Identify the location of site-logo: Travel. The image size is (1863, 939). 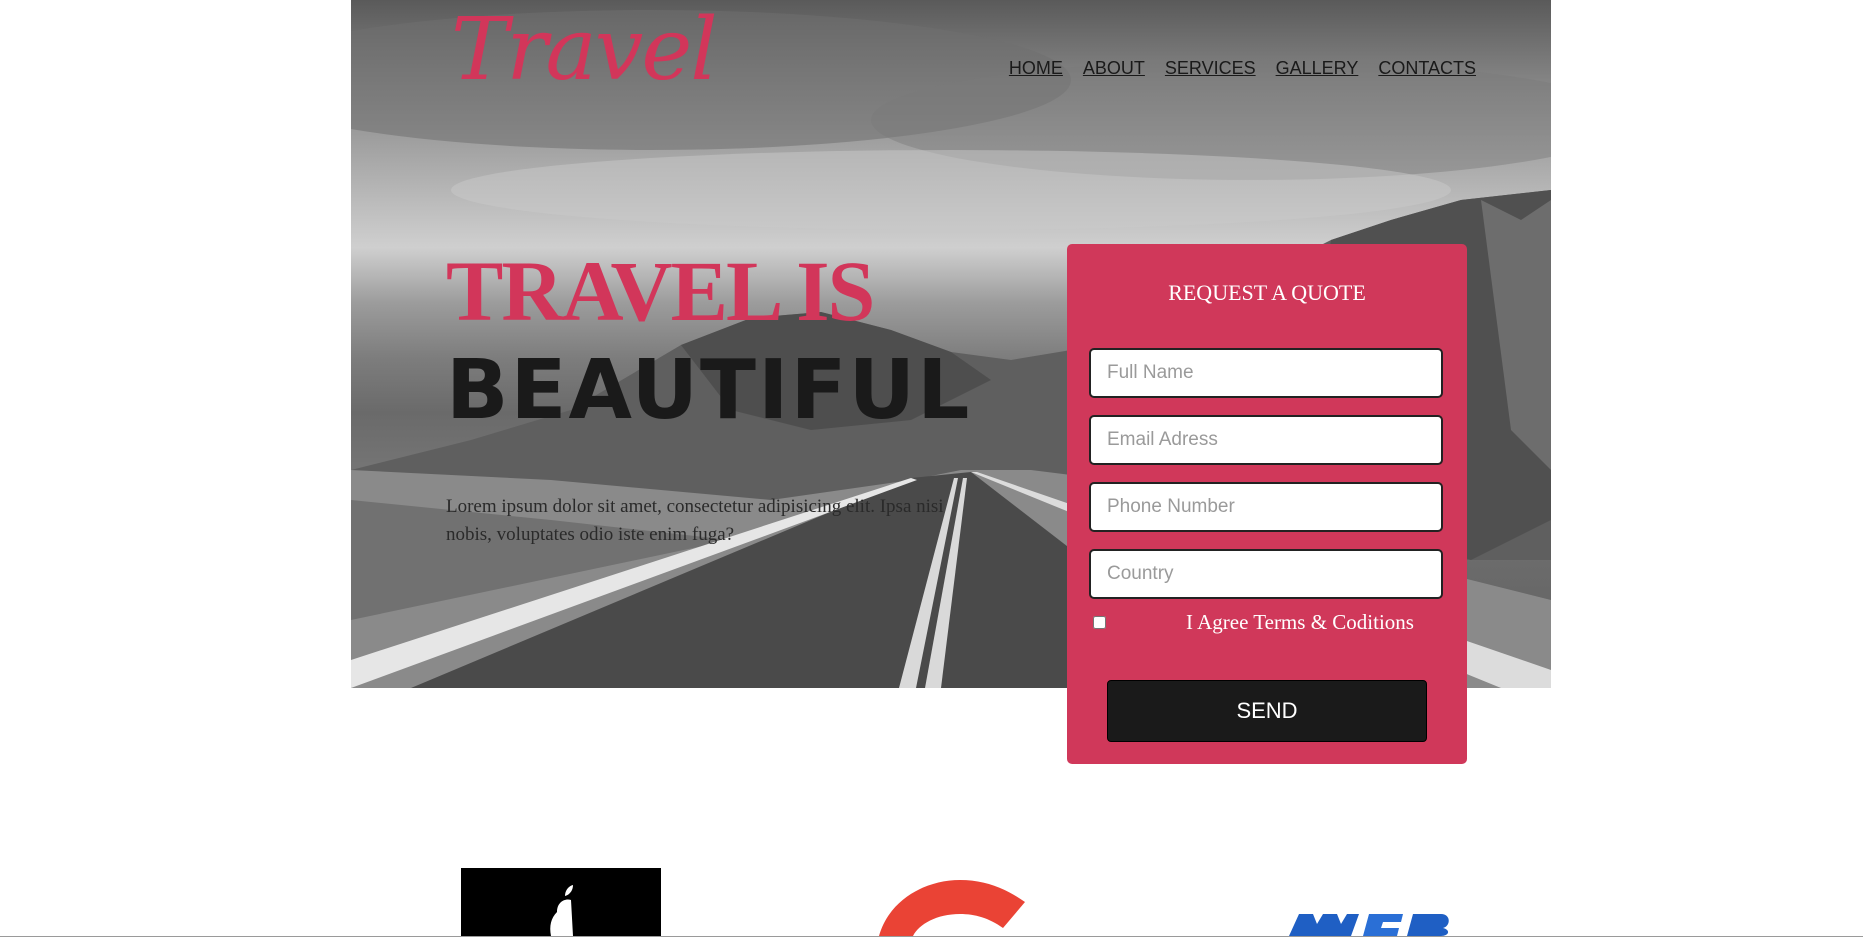
(584, 50).